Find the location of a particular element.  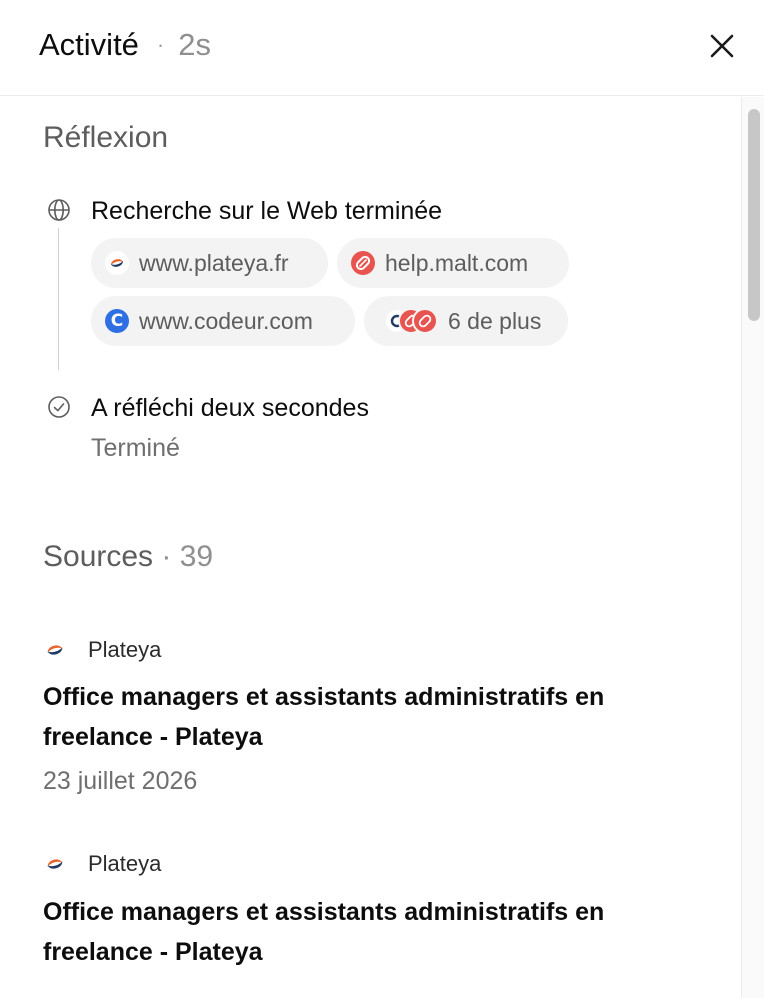

header-title-group: Activité · 2s is located at coordinates (125, 45).